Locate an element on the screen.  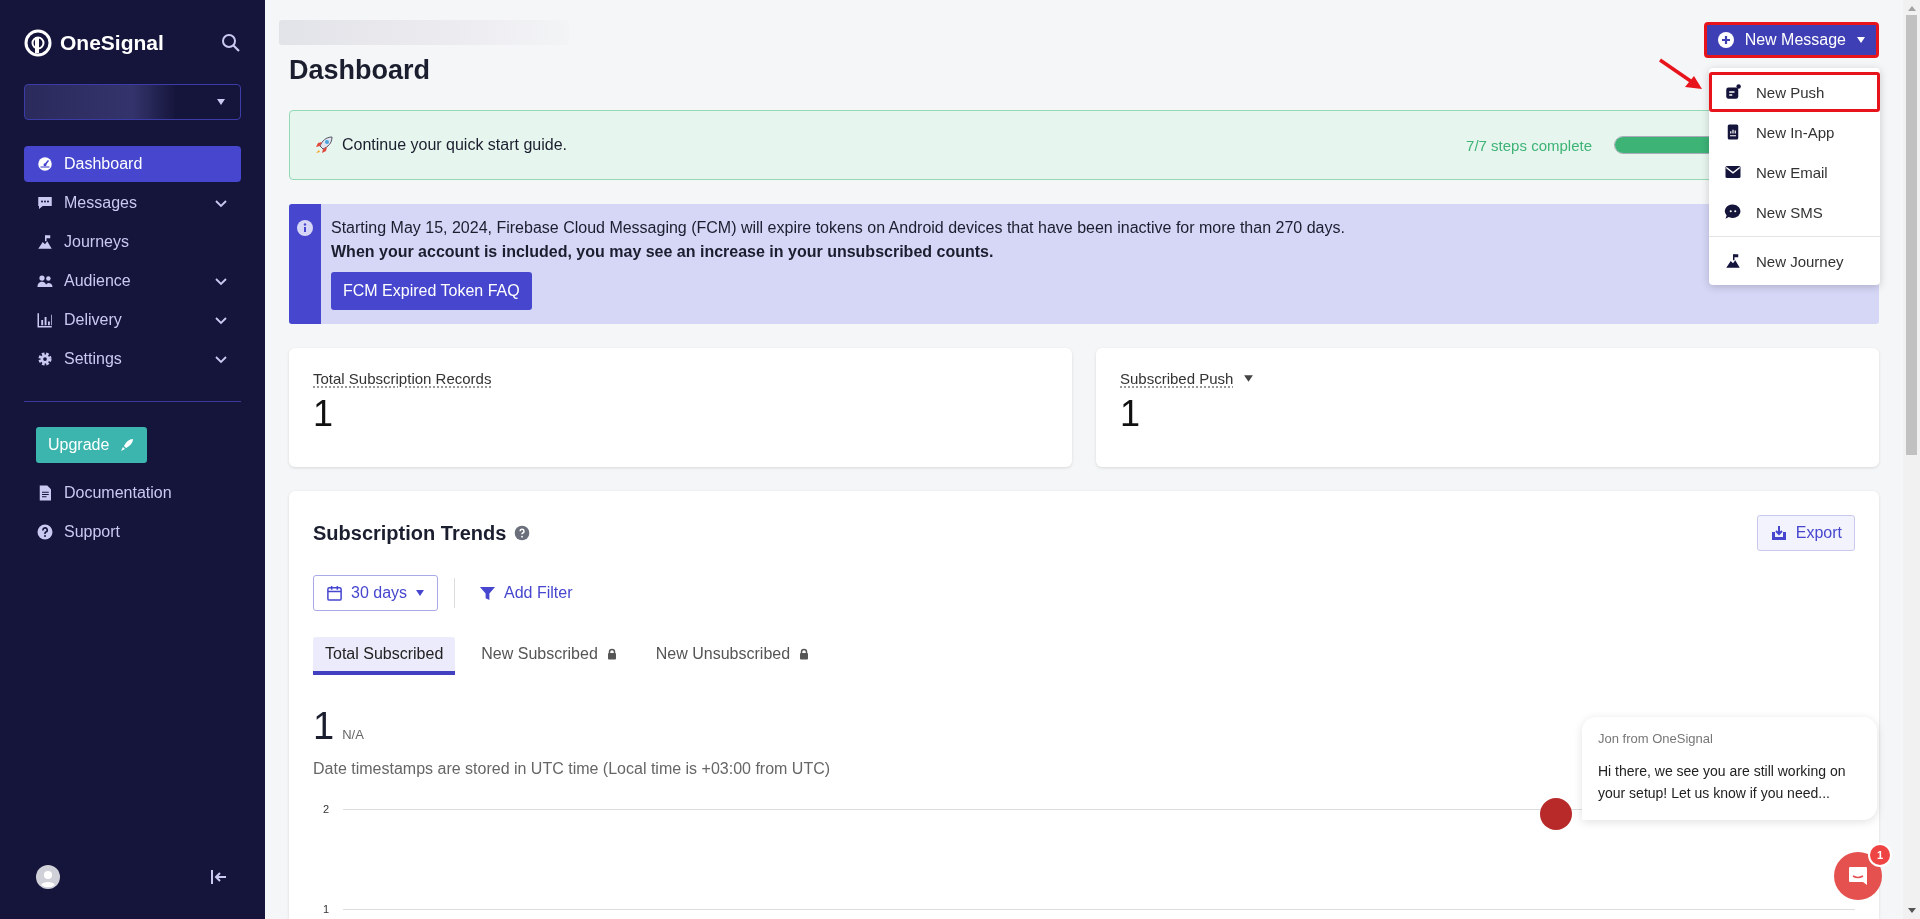
logo-icon is located at coordinates (38, 43).